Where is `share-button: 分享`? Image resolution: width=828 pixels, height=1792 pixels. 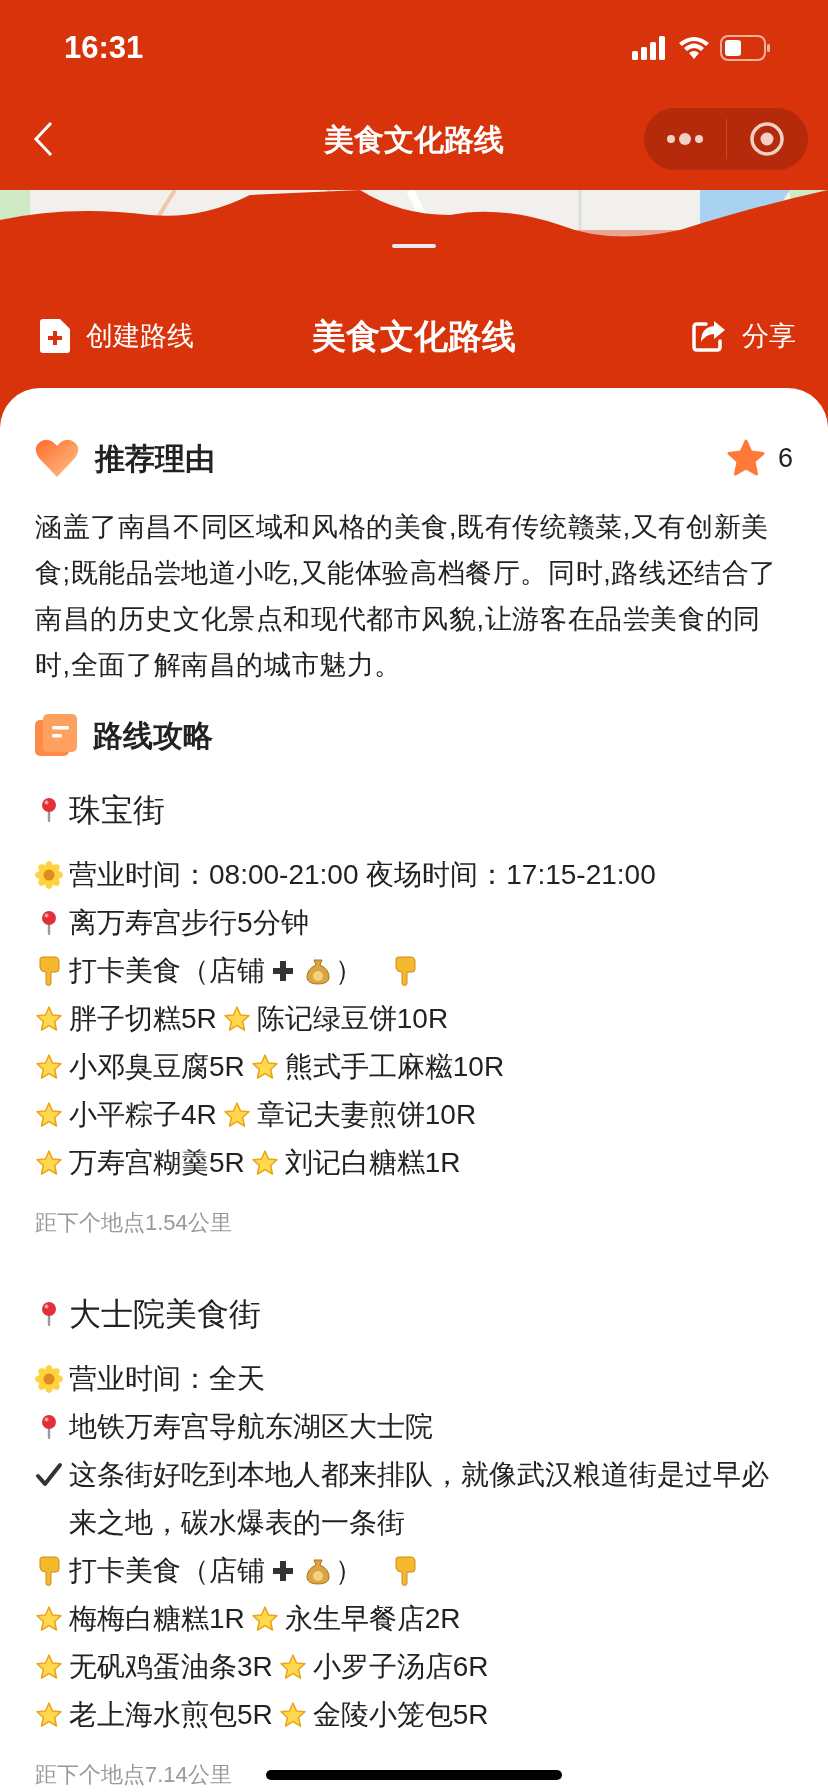
share-button: 分享 is located at coordinates (744, 336).